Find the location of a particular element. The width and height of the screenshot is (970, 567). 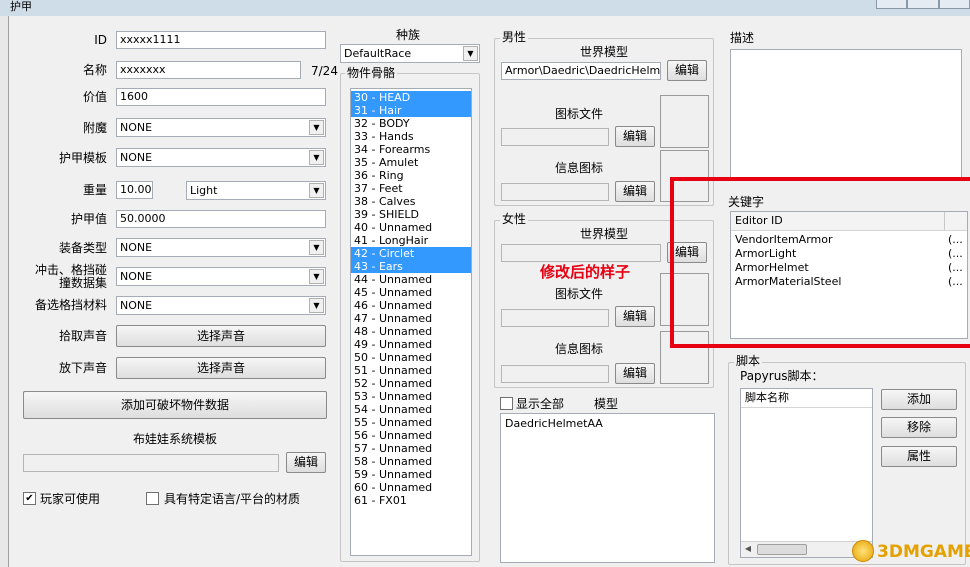

biped-slot-item: 58 - Unnamed is located at coordinates (411, 461).